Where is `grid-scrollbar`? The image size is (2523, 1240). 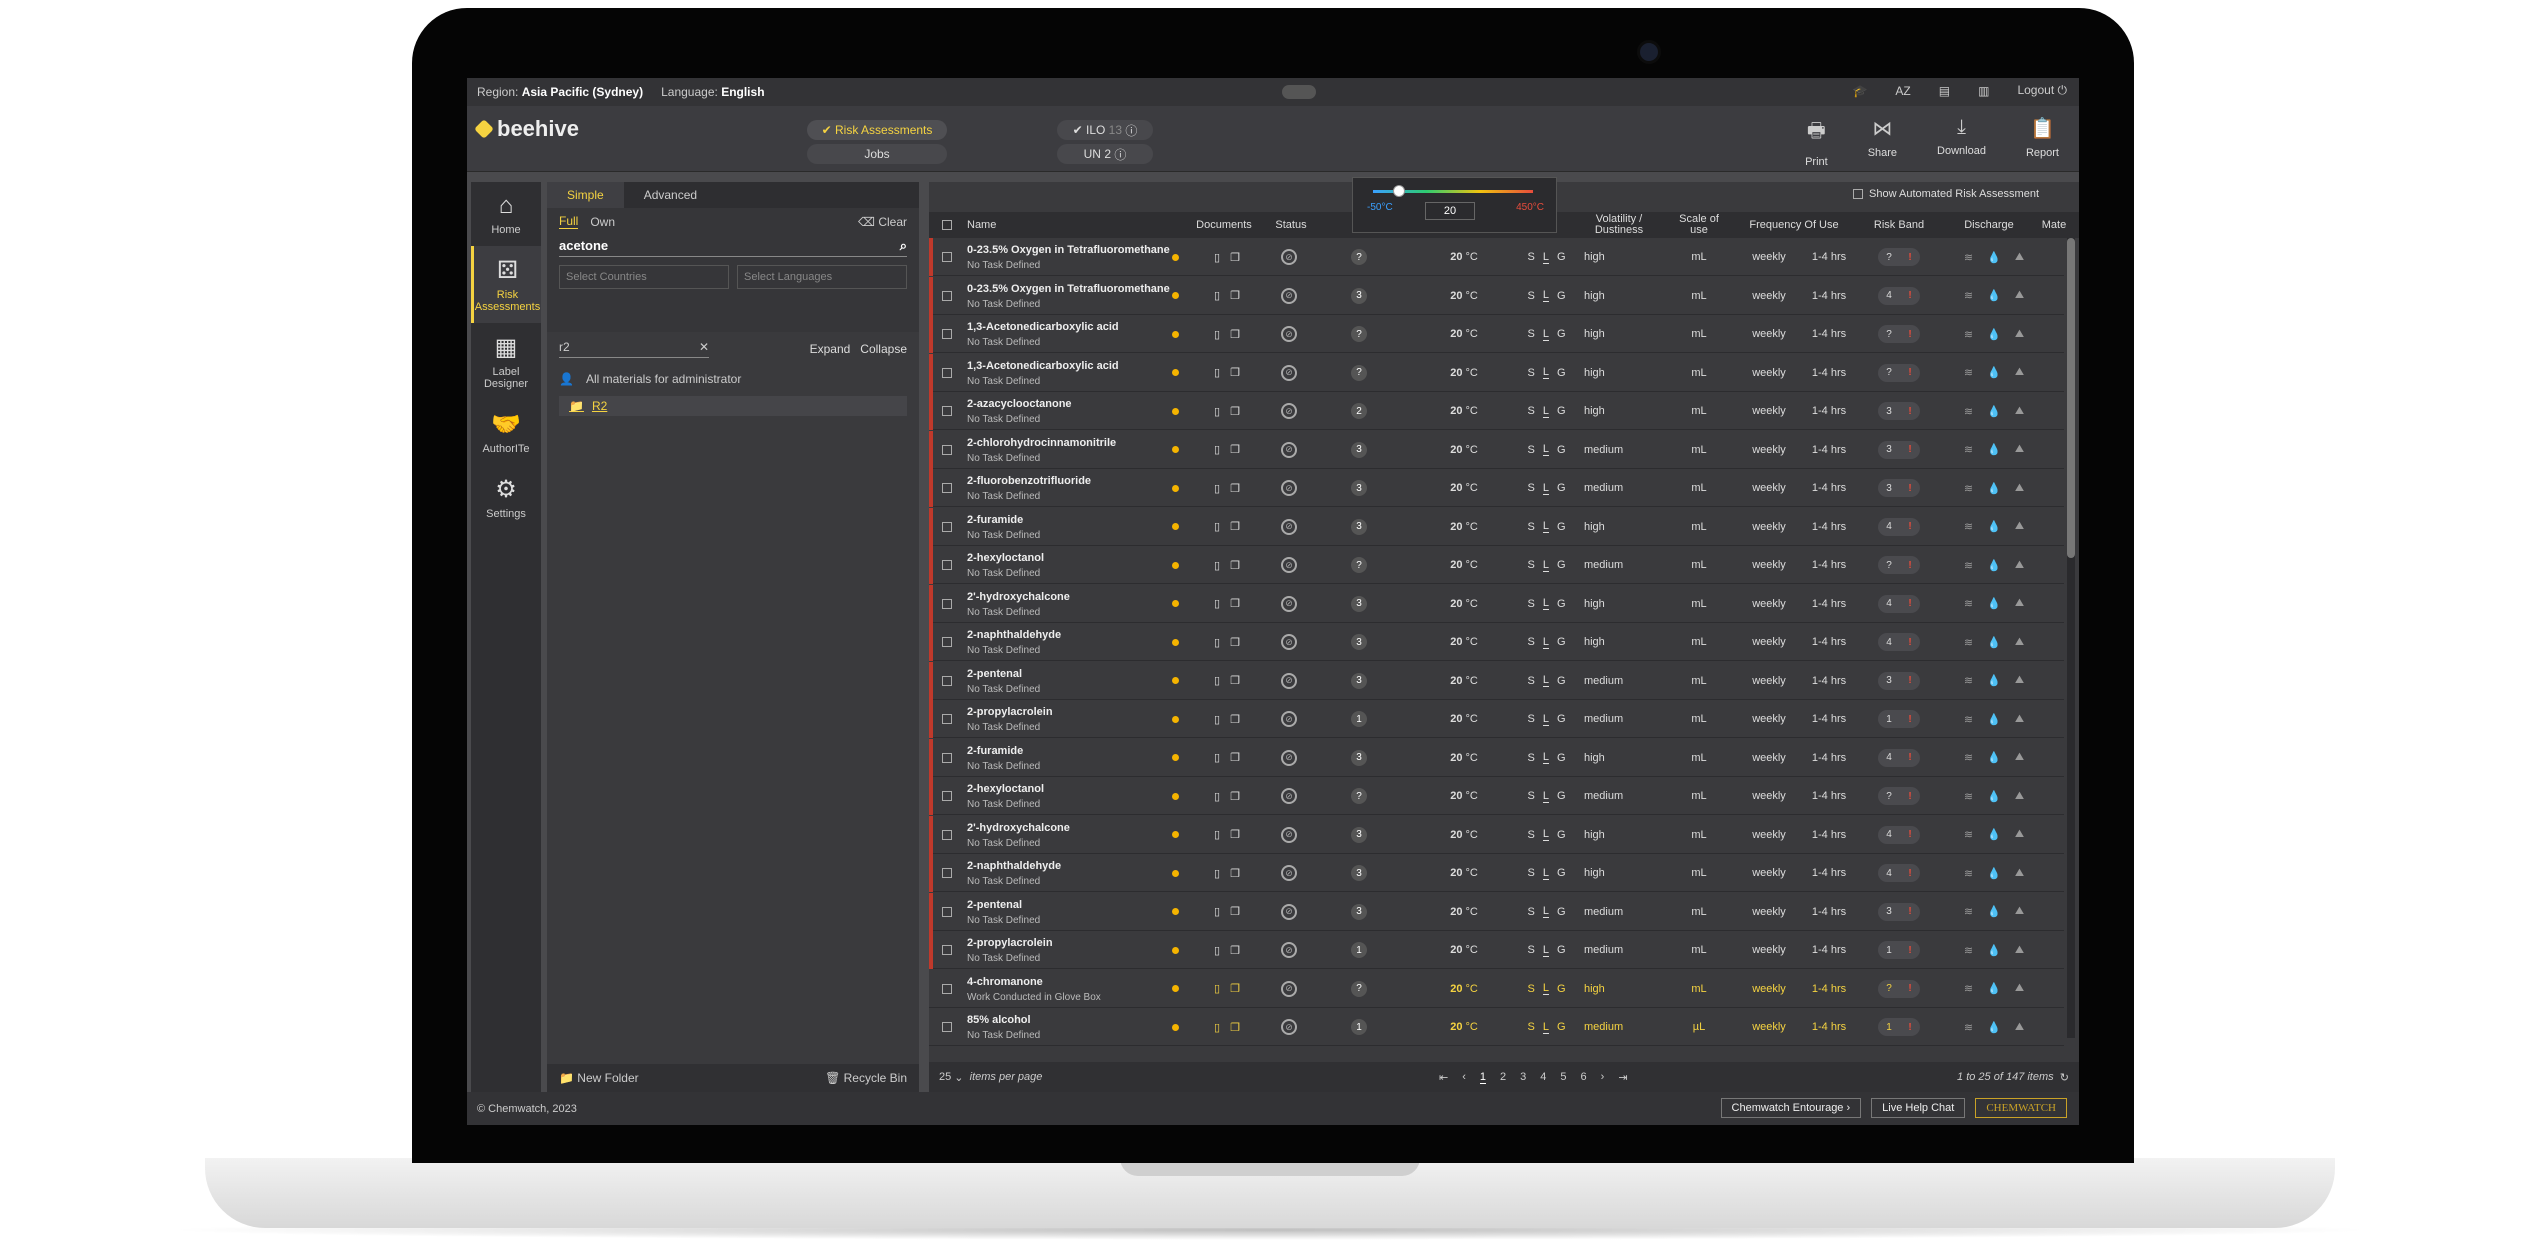
grid-scrollbar is located at coordinates (2071, 638).